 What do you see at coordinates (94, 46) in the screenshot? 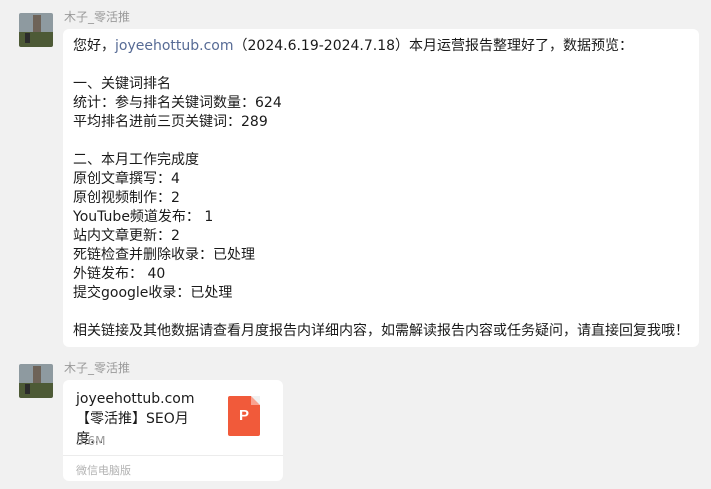
I see `greeting-prefix: 您好，` at bounding box center [94, 46].